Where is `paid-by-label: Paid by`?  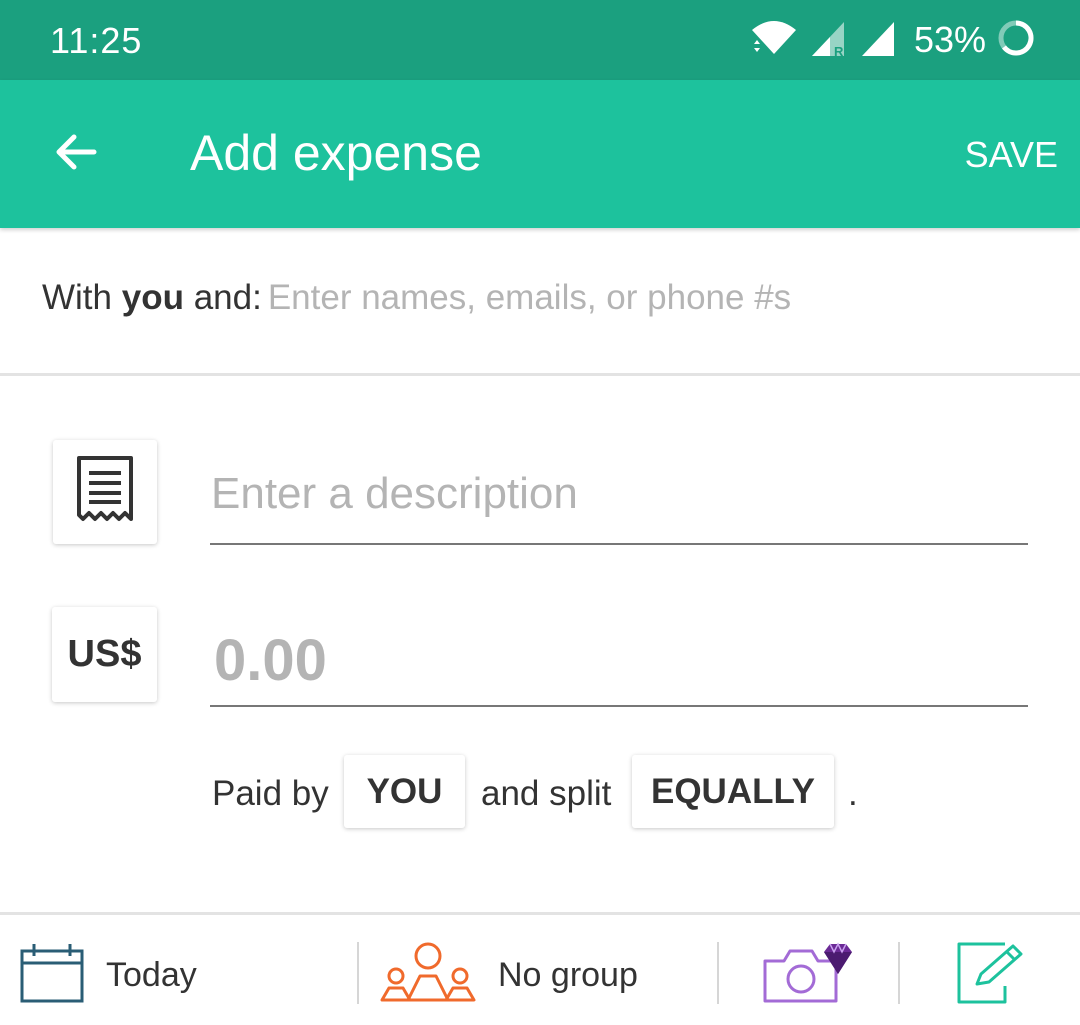
paid-by-label: Paid by is located at coordinates (270, 793).